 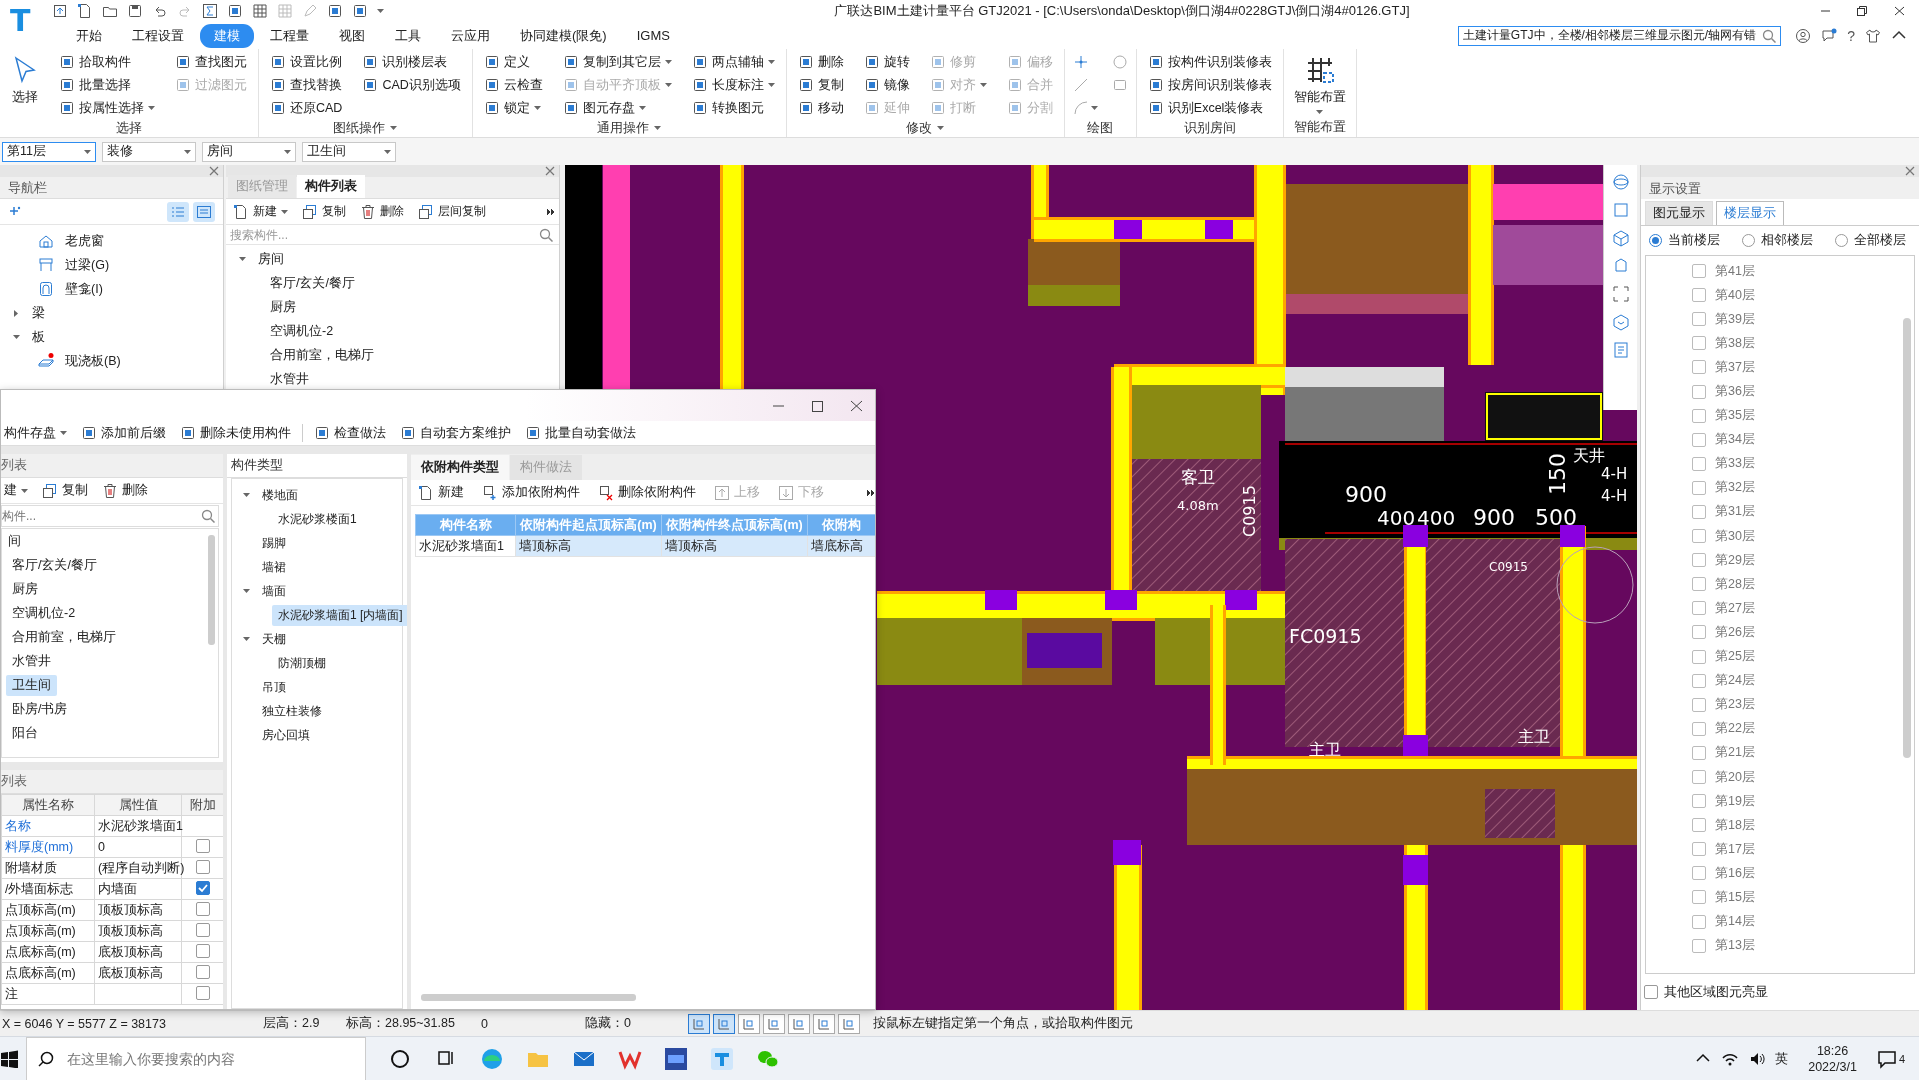 What do you see at coordinates (1851, 35) in the screenshot?
I see `help-button: ?` at bounding box center [1851, 35].